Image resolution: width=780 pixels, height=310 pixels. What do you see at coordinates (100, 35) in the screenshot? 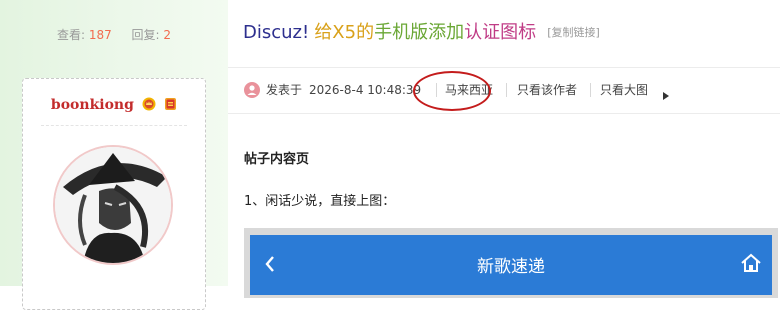
I see `views-count: 187` at bounding box center [100, 35].